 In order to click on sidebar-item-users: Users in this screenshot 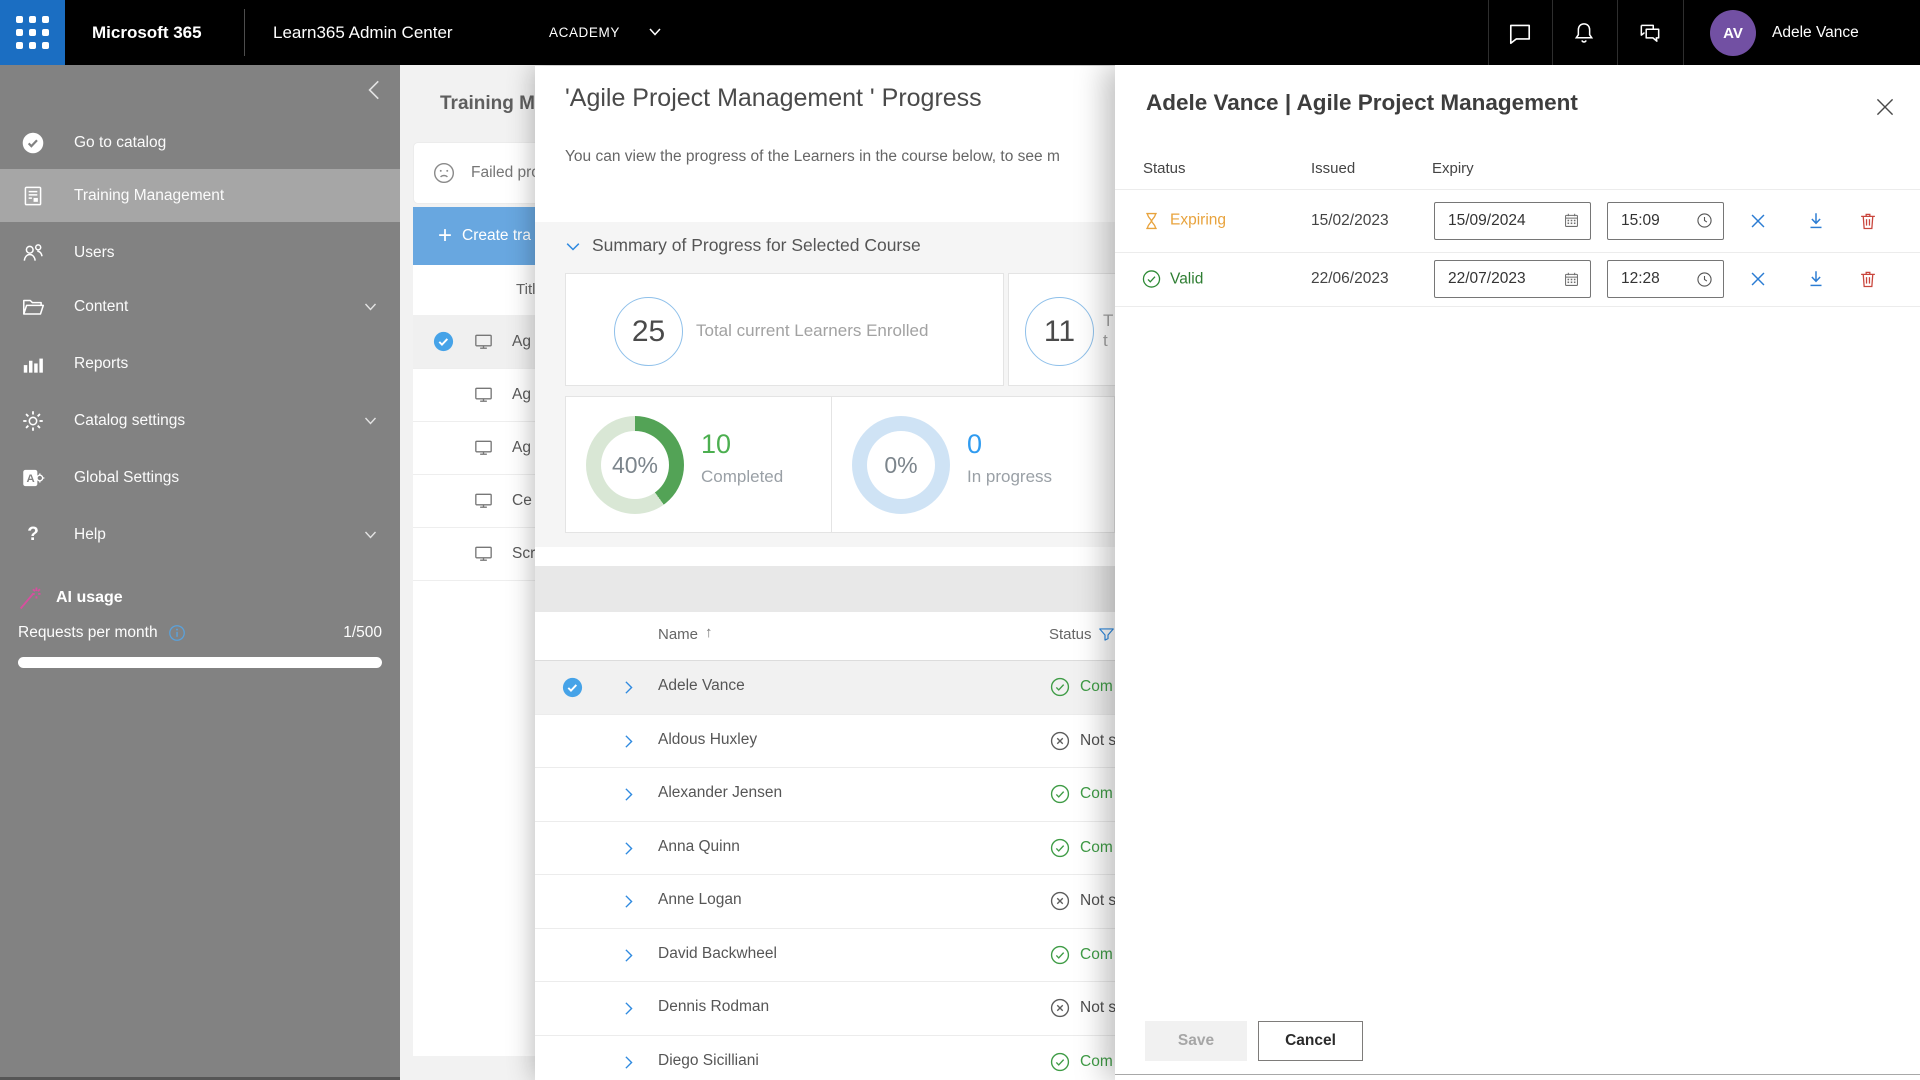, I will do `click(200, 252)`.